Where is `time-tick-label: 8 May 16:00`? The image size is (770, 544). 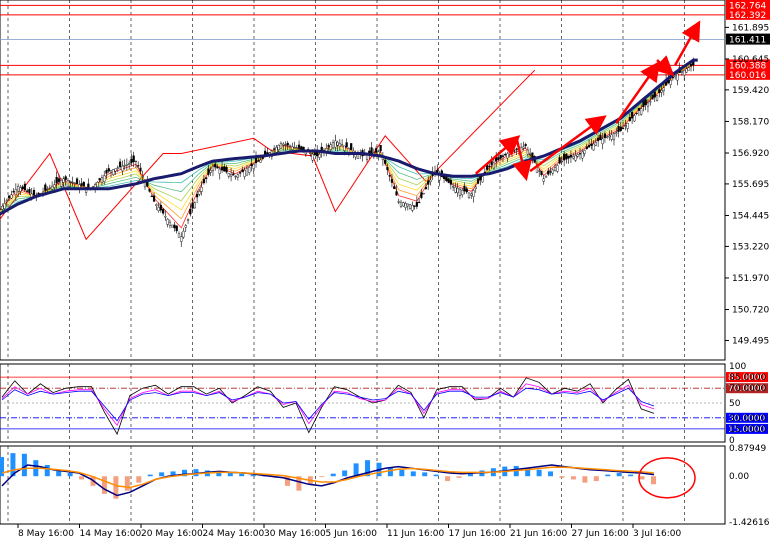 time-tick-label: 8 May 16:00 is located at coordinates (46, 534).